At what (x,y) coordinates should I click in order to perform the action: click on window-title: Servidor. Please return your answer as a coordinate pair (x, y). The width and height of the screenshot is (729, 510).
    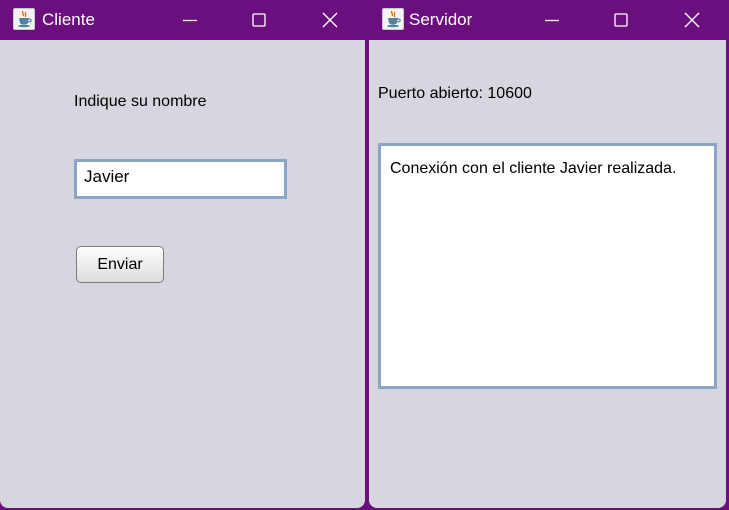
    Looking at the image, I should click on (441, 19).